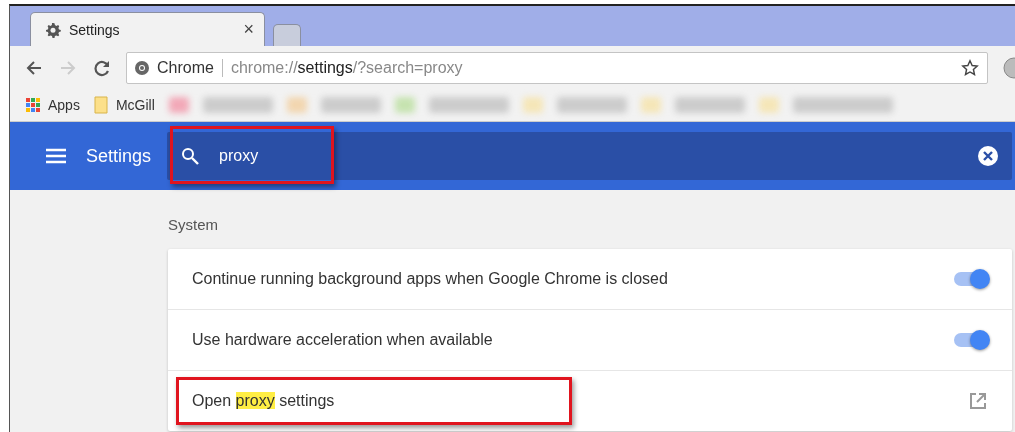 The image size is (1015, 432). Describe the element at coordinates (185, 67) in the screenshot. I see `site-label: Chrome` at that location.